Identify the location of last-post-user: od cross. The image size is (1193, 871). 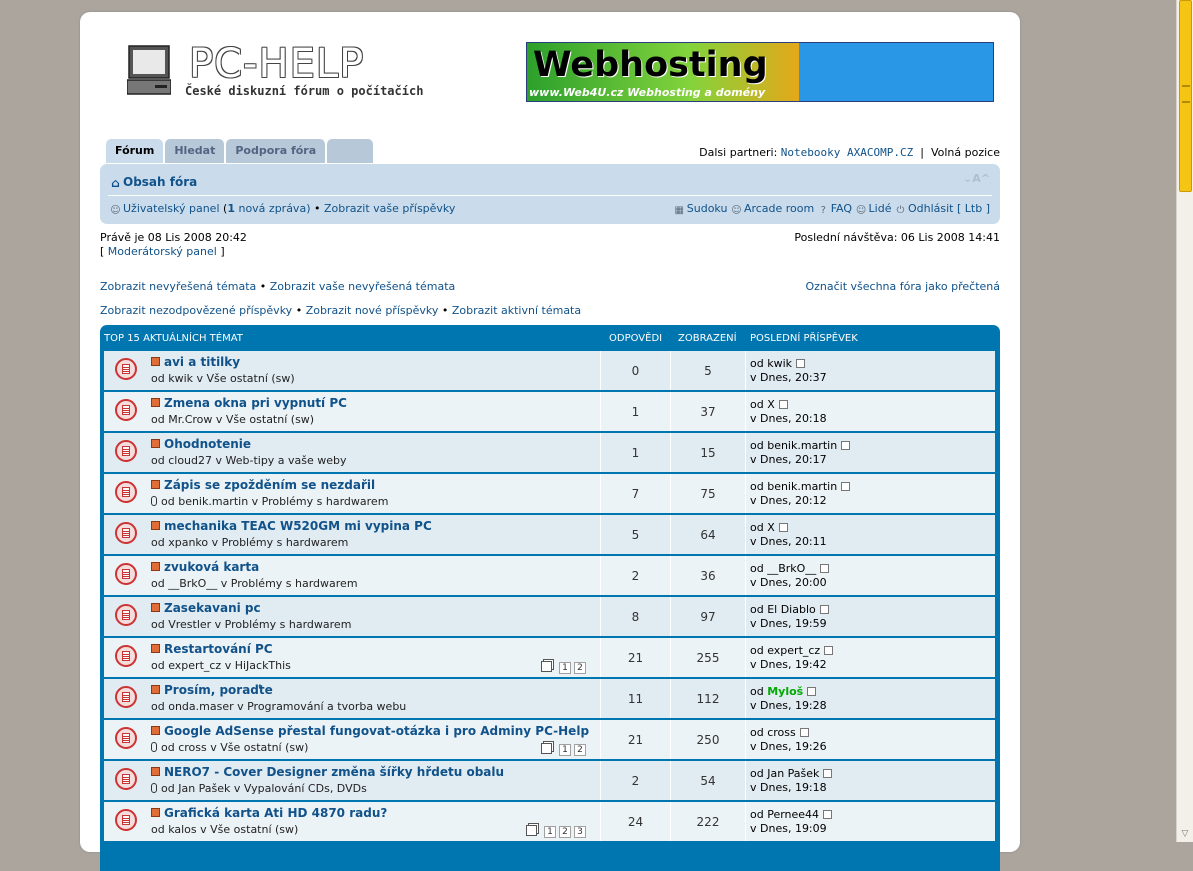
(773, 732).